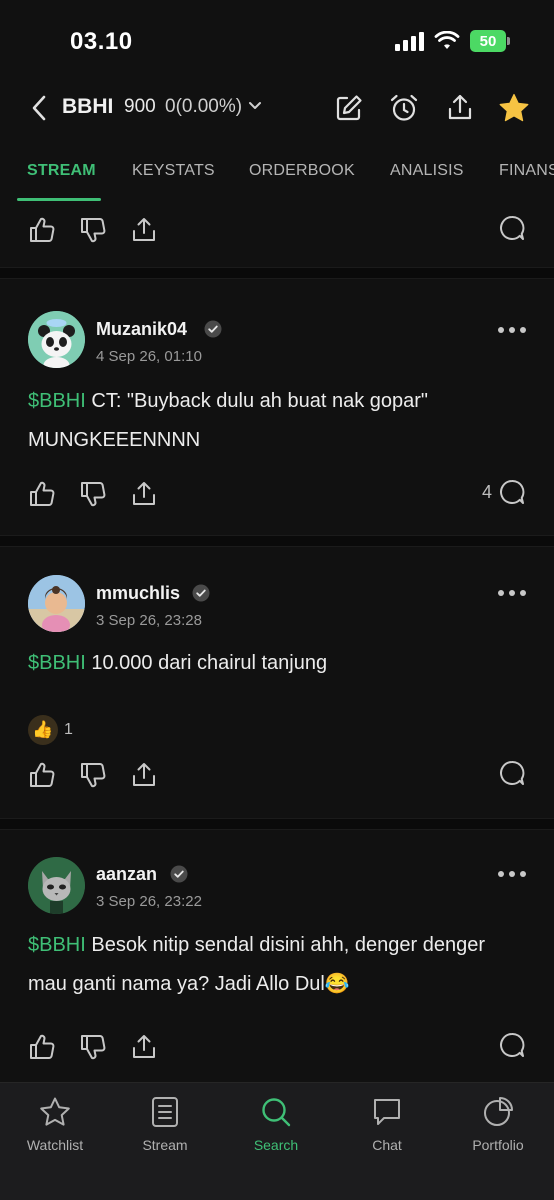  Describe the element at coordinates (276, 1145) in the screenshot. I see `nav-label: Search` at that location.